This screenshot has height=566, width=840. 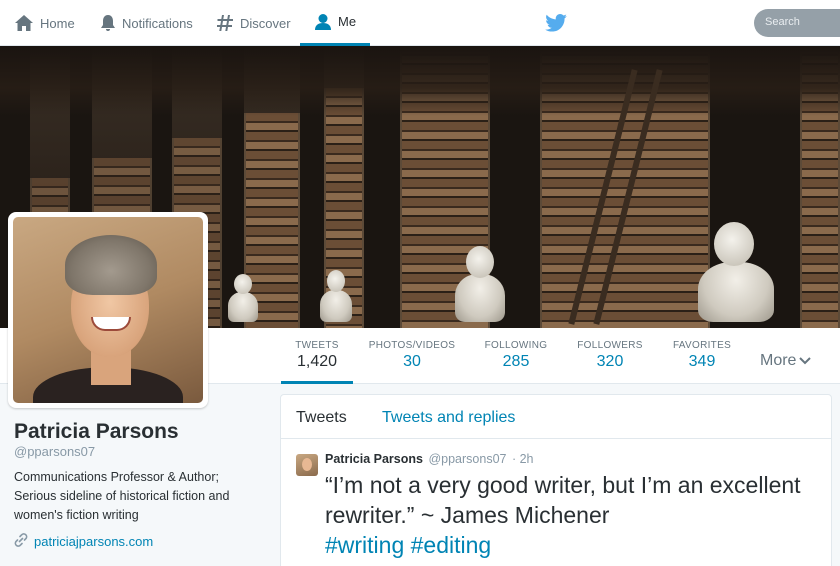 What do you see at coordinates (556, 417) in the screenshot?
I see `timeline-tabs: Tweets Tweets and replies` at bounding box center [556, 417].